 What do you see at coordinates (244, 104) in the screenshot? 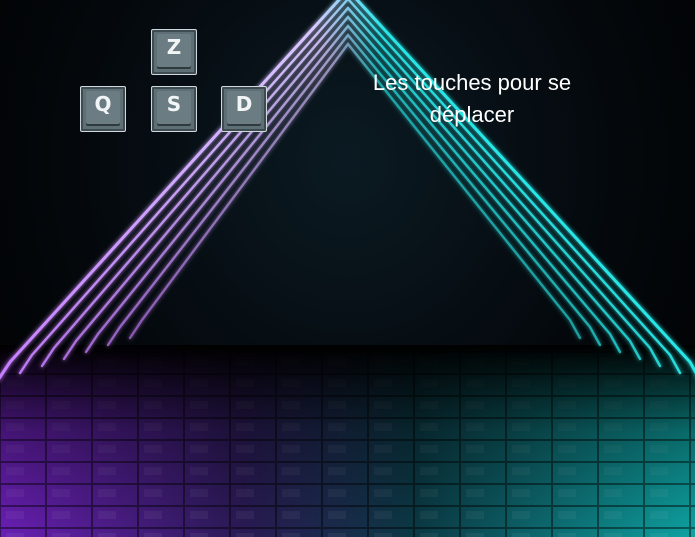
I see `key-d-label: D` at bounding box center [244, 104].